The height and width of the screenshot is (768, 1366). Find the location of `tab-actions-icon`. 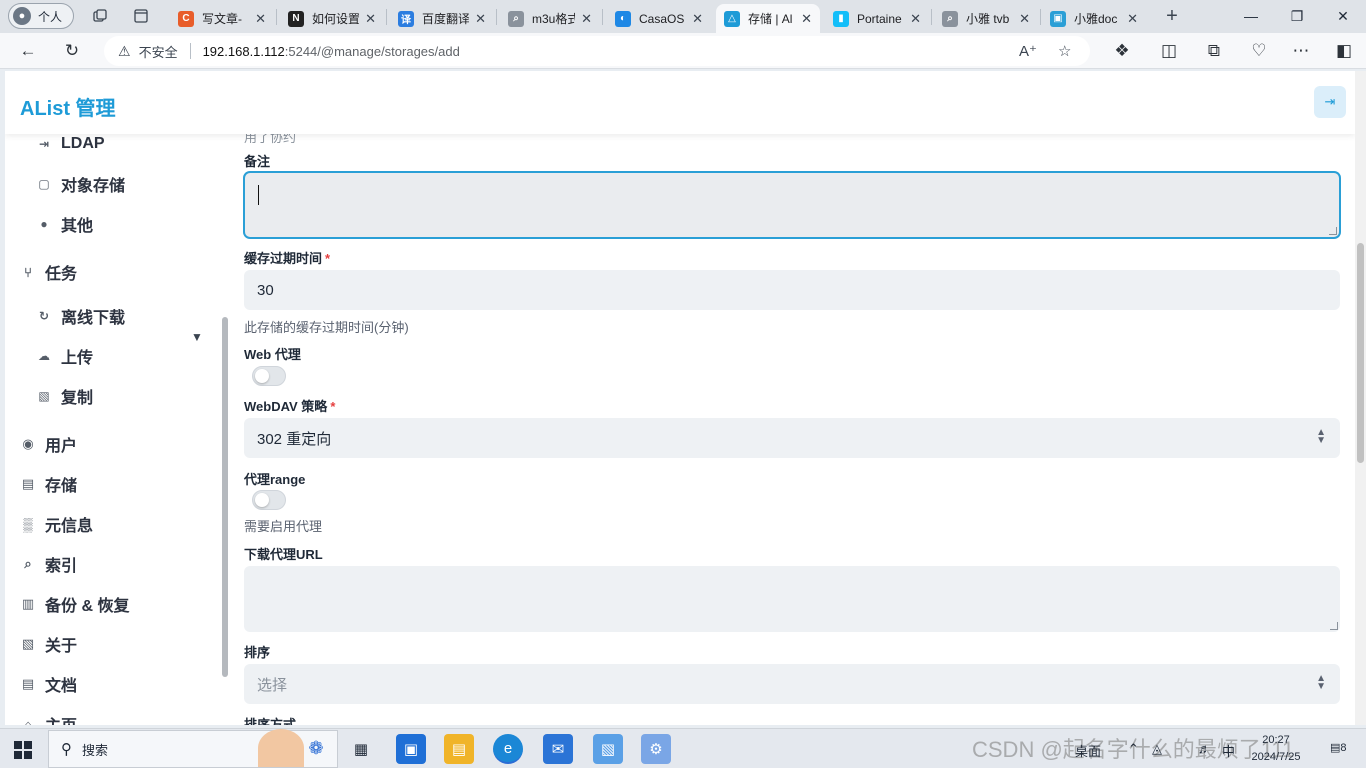

tab-actions-icon is located at coordinates (141, 16).